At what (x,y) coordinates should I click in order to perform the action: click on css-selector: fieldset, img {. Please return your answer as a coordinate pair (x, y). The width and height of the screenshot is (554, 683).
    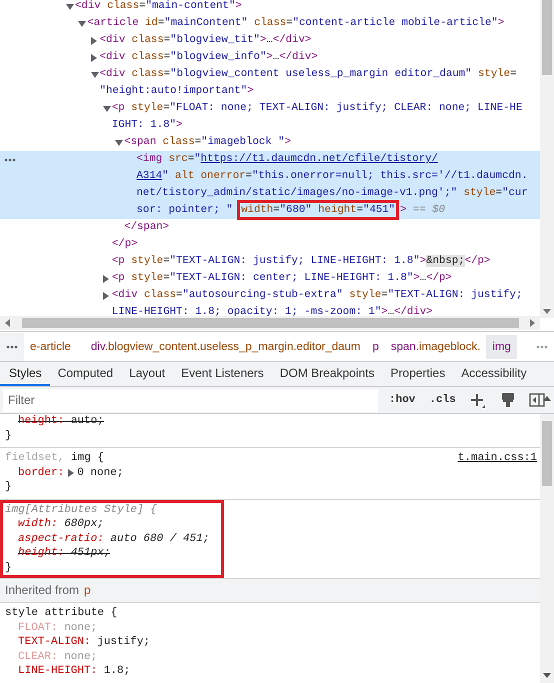
    Looking at the image, I should click on (54, 458).